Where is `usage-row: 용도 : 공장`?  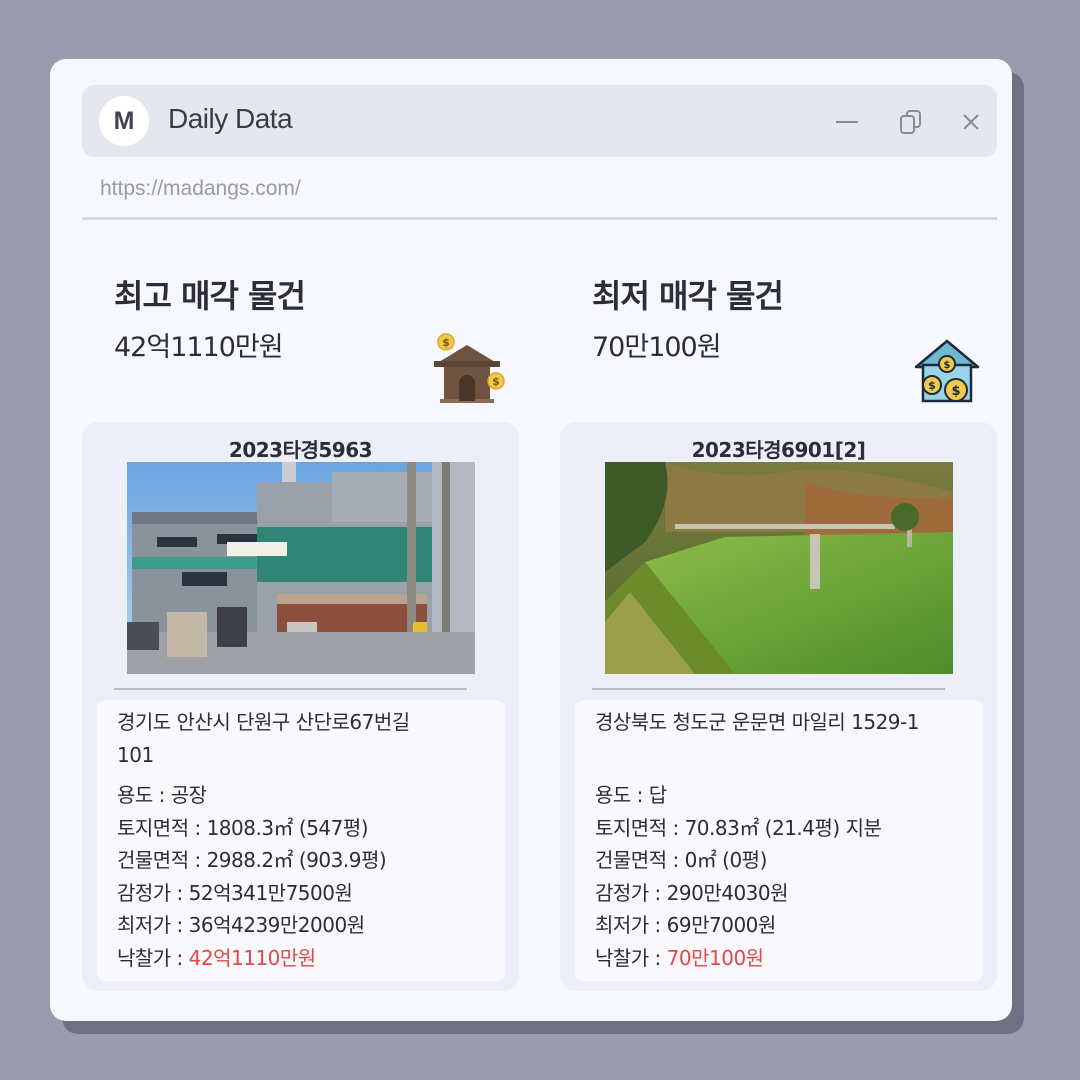 usage-row: 용도 : 공장 is located at coordinates (162, 795).